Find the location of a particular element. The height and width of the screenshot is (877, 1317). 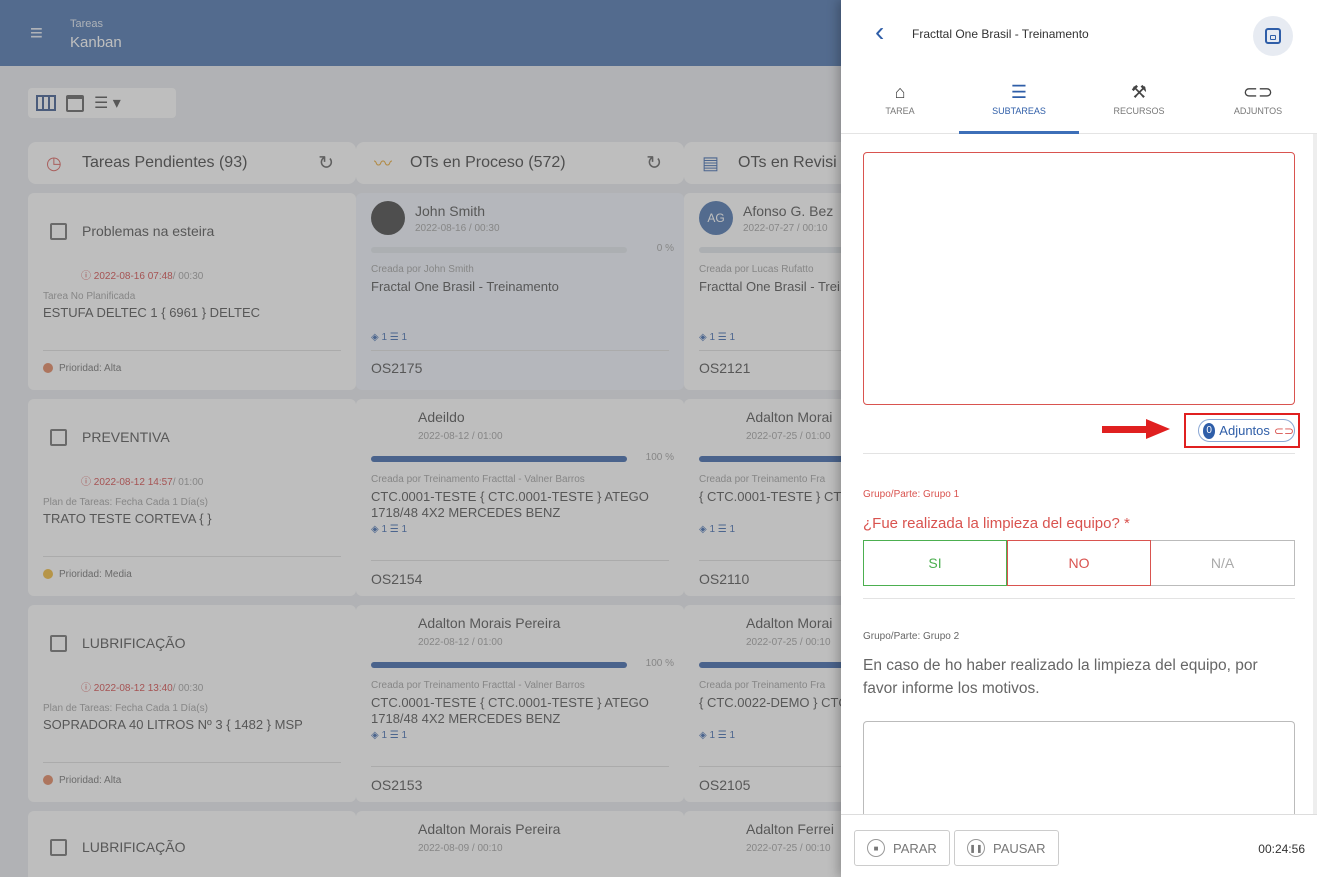

pause-button: ❚❚ PAUSAR is located at coordinates (1006, 848).